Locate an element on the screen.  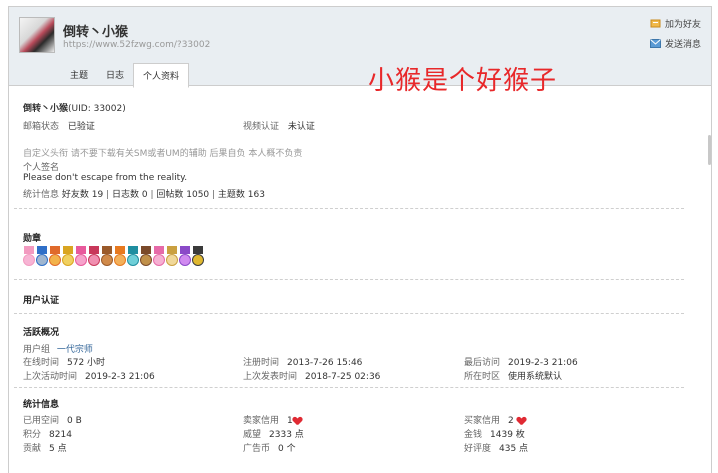
last-active: 上次活动时间 2019-2-3 21:06 is located at coordinates (89, 375).